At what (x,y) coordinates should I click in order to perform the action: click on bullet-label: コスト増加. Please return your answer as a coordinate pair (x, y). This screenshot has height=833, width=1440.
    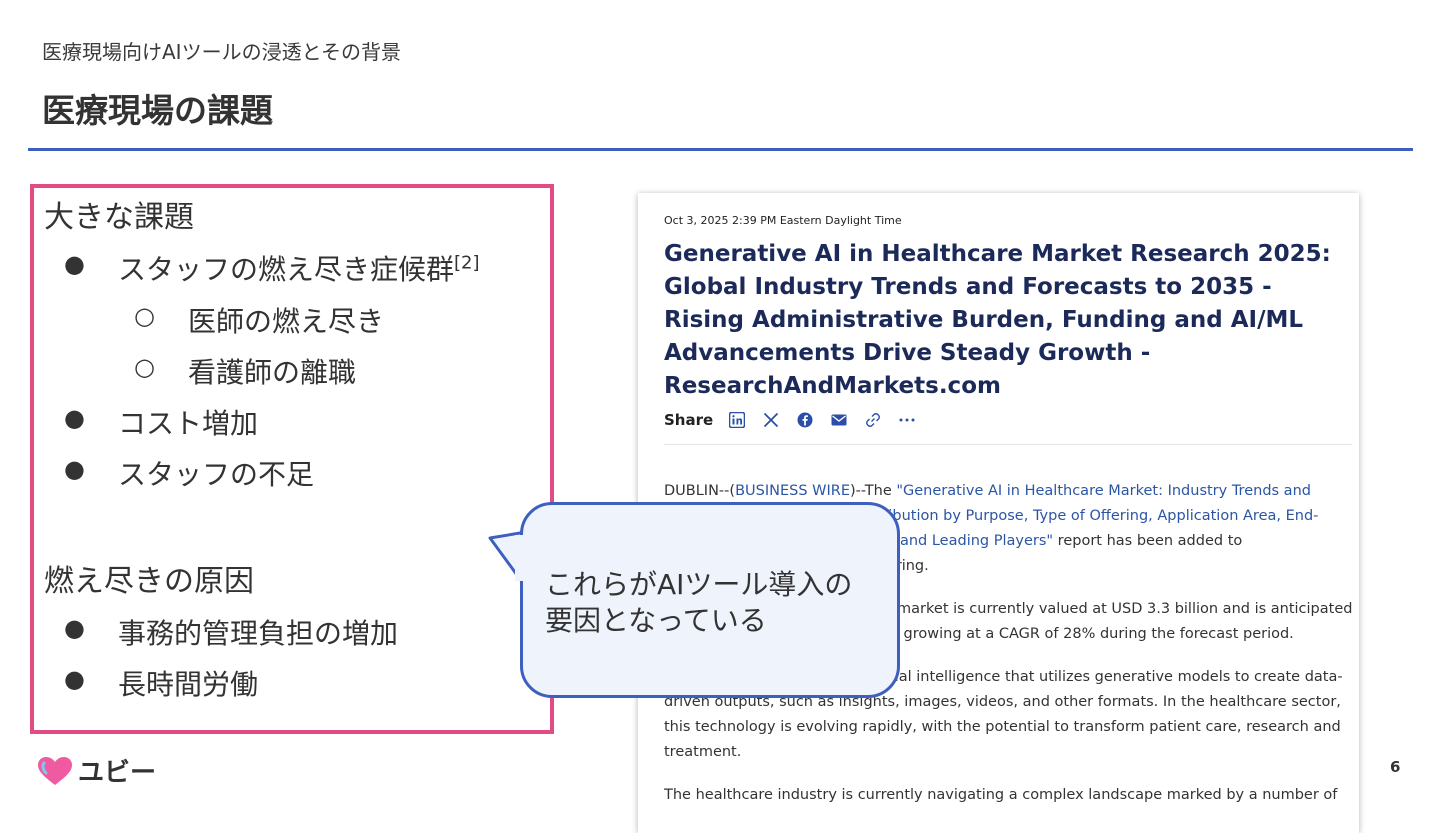
    Looking at the image, I should click on (188, 423).